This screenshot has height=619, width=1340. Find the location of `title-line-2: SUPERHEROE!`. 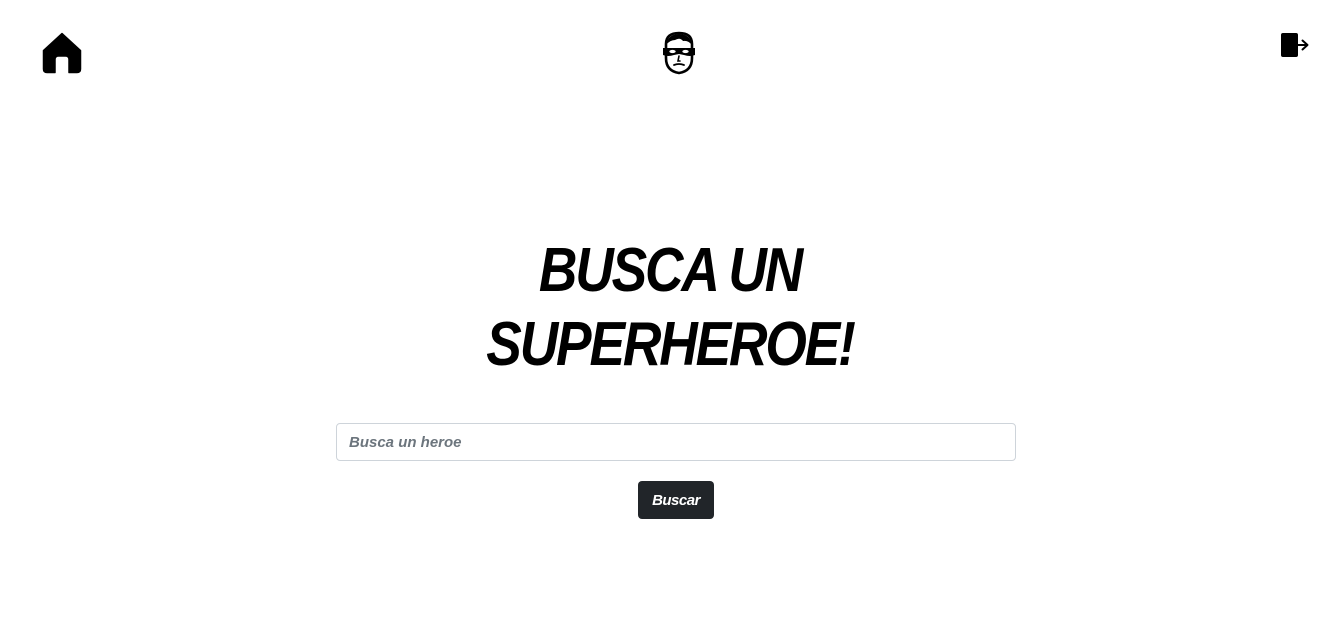

title-line-2: SUPERHEROE! is located at coordinates (671, 344).